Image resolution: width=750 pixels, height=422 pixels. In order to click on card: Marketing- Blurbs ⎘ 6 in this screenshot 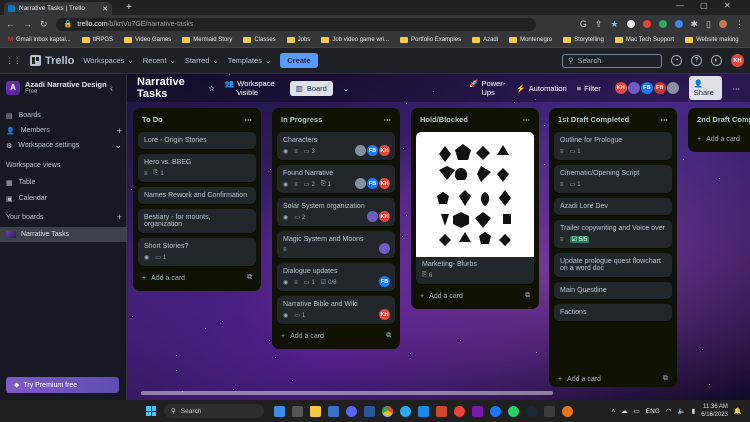, I will do `click(475, 208)`.